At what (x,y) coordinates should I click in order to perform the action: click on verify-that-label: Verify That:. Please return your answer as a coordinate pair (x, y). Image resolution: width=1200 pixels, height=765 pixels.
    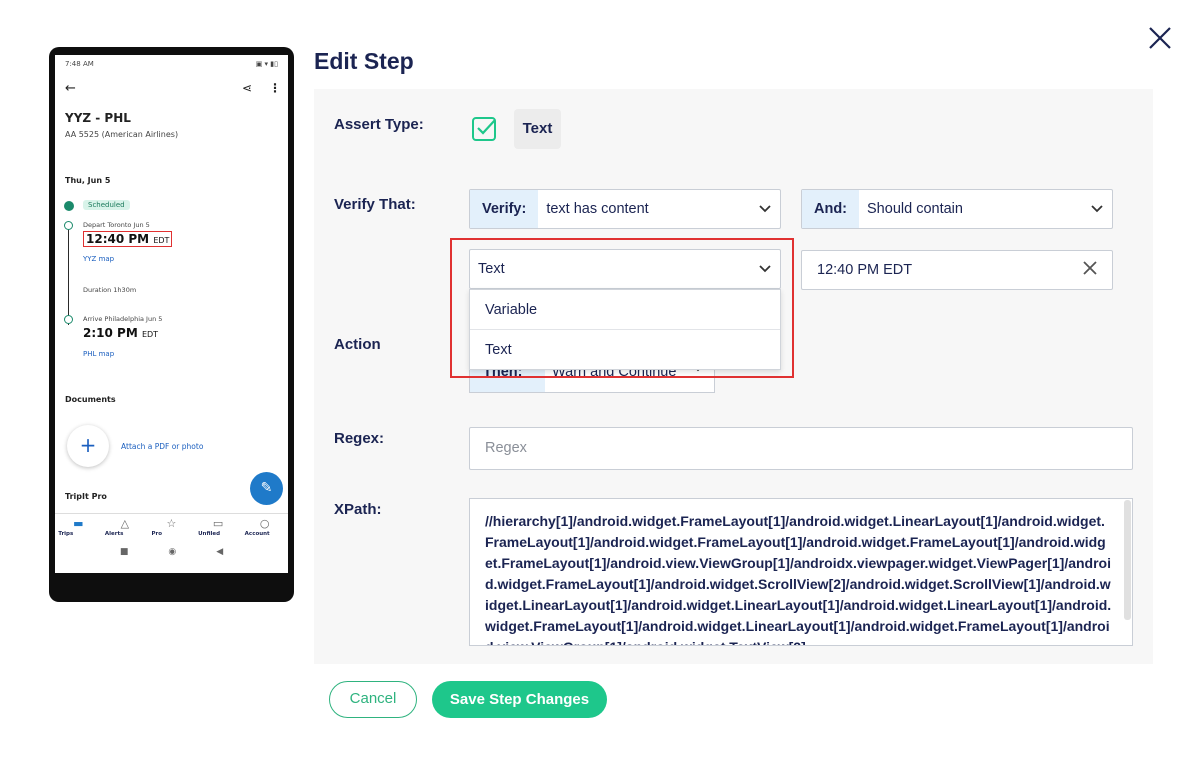
    Looking at the image, I should click on (375, 204).